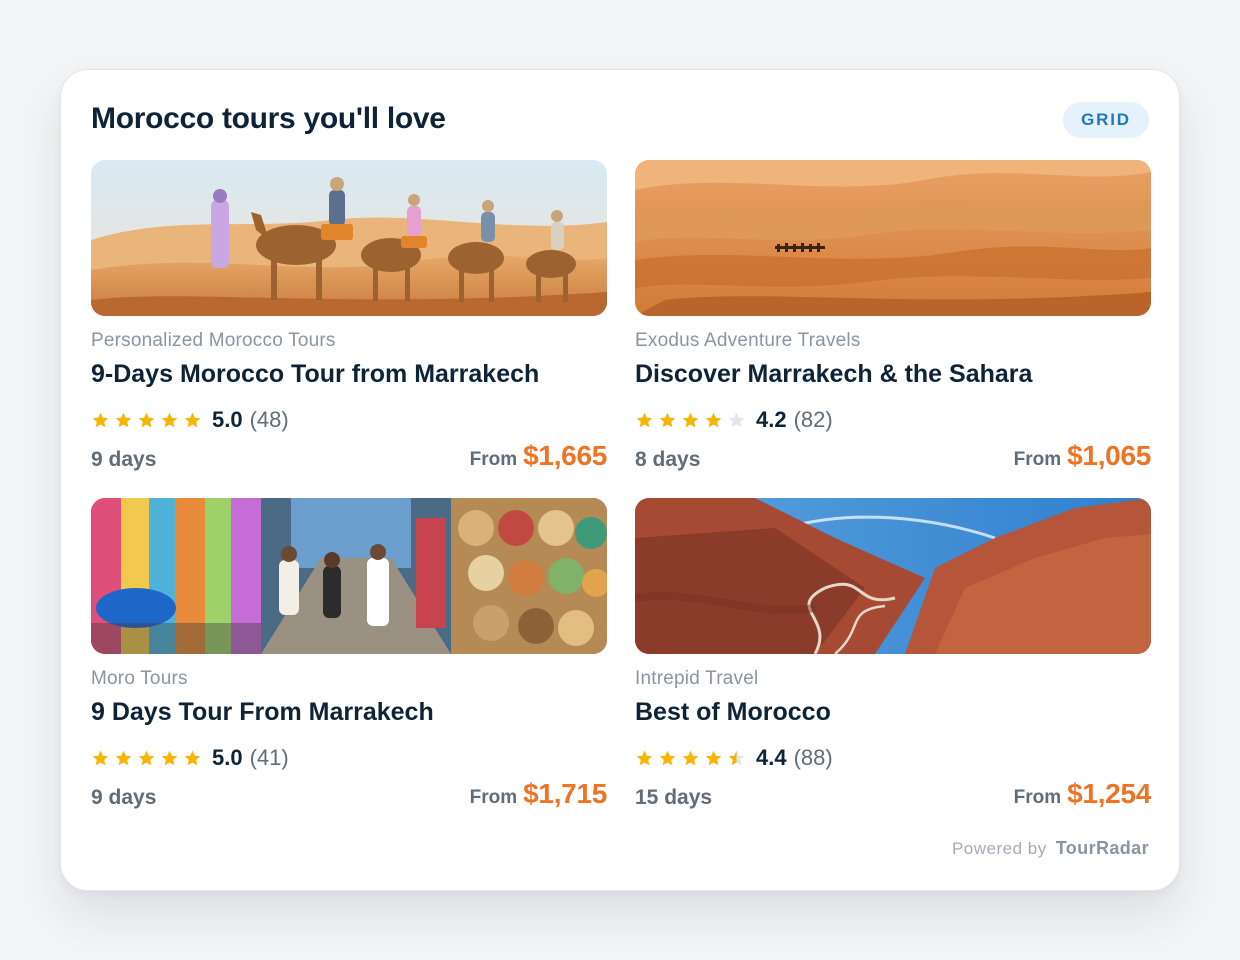 The width and height of the screenshot is (1240, 960). I want to click on market-street-photo, so click(349, 576).